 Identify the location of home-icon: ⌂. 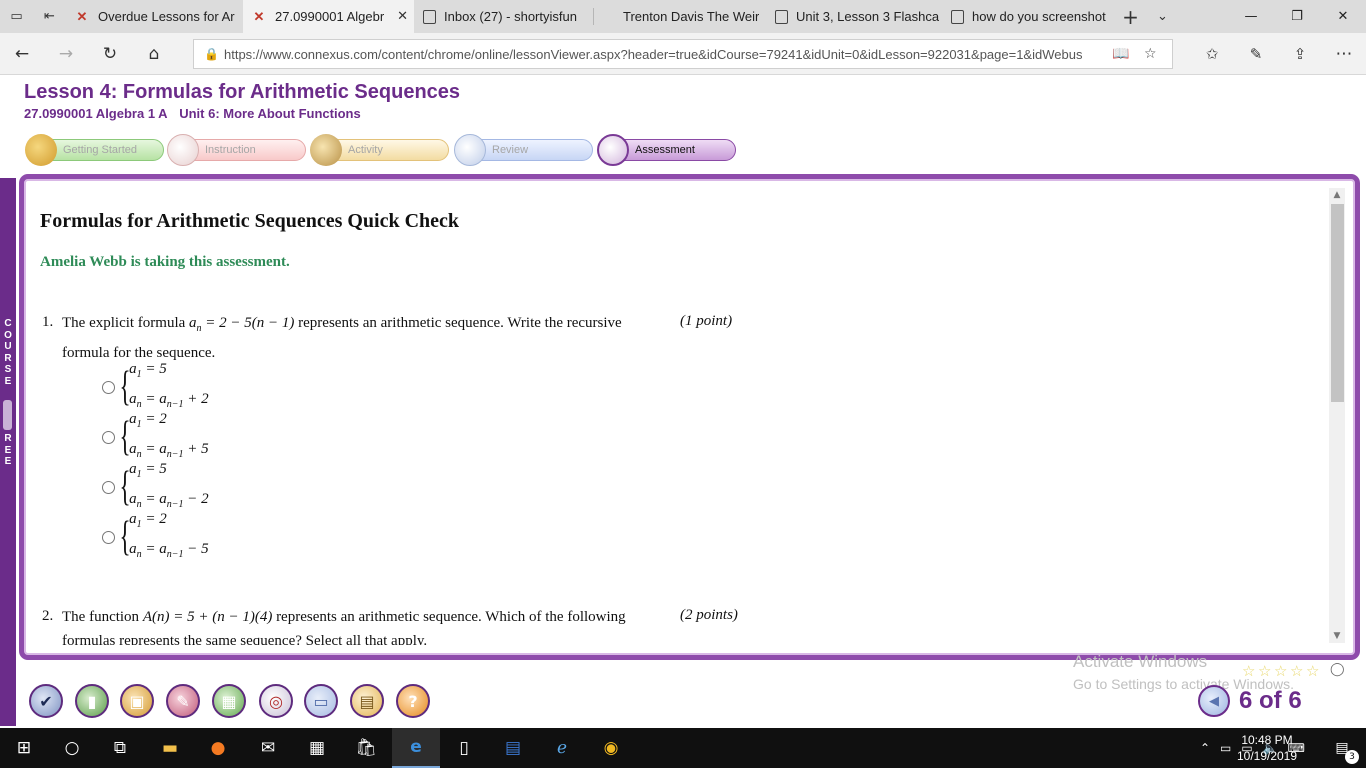
(154, 54).